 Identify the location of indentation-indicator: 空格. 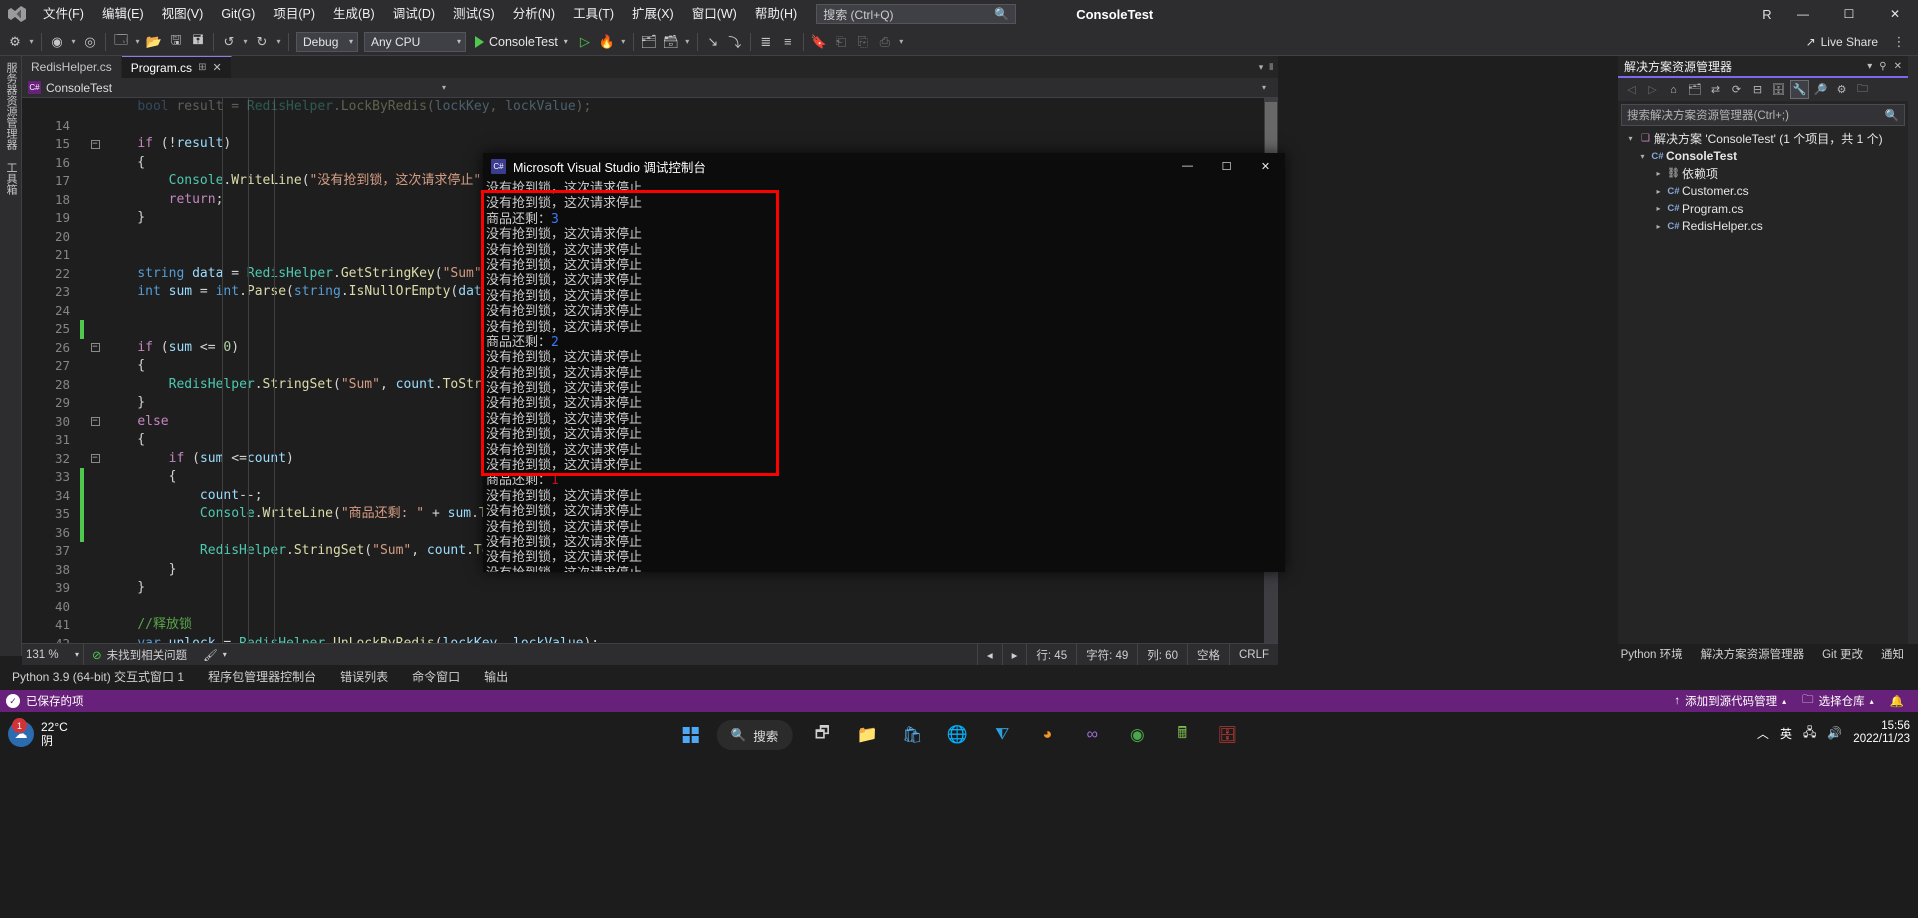
(1207, 654).